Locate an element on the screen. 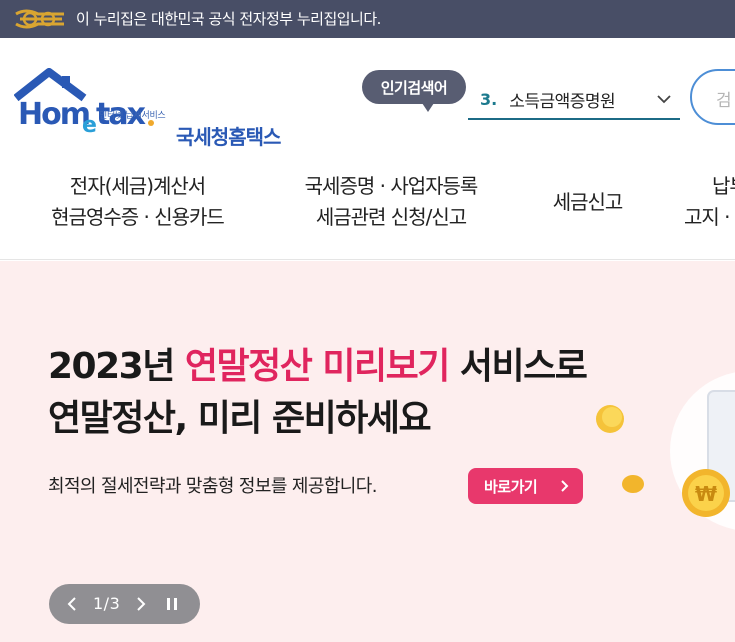 The image size is (735, 642). hero-title-accent: 연말정산 미리보기 is located at coordinates (317, 366).